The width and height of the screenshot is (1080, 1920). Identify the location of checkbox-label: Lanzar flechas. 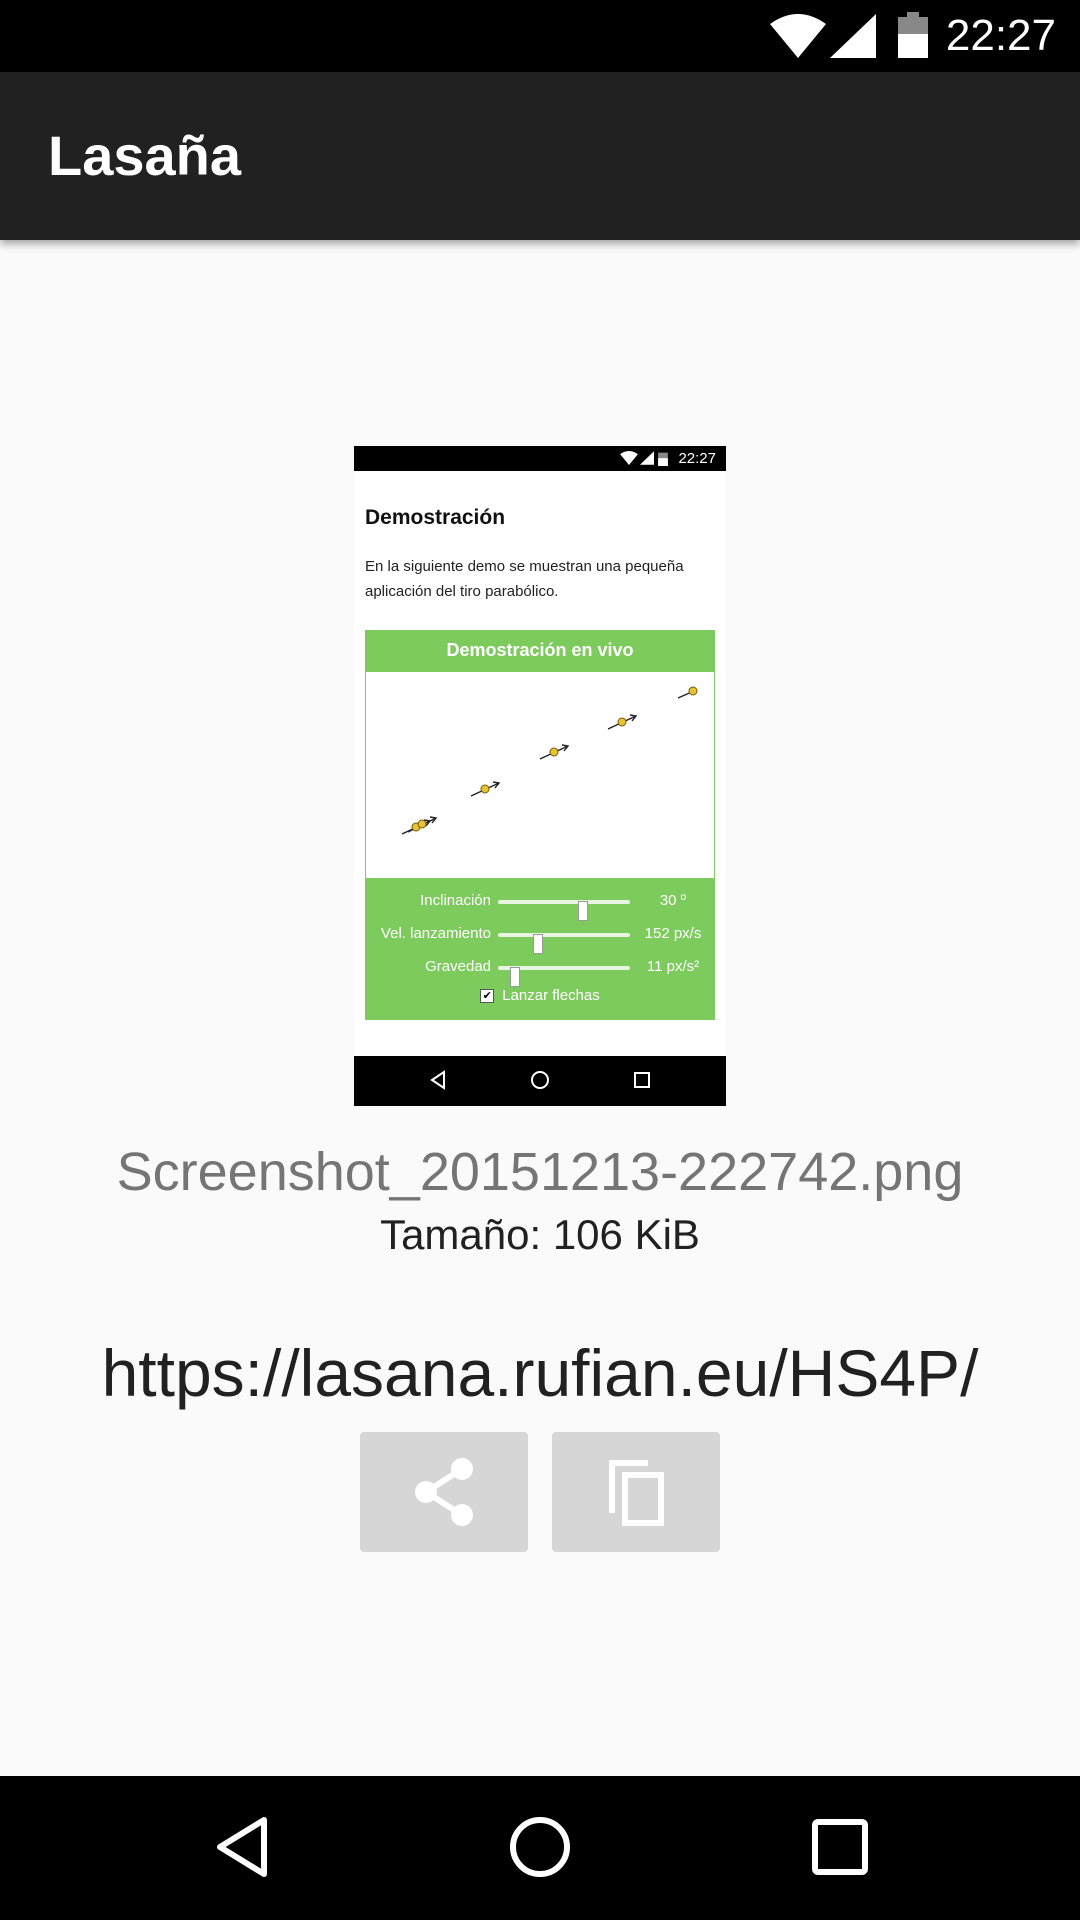
(551, 995).